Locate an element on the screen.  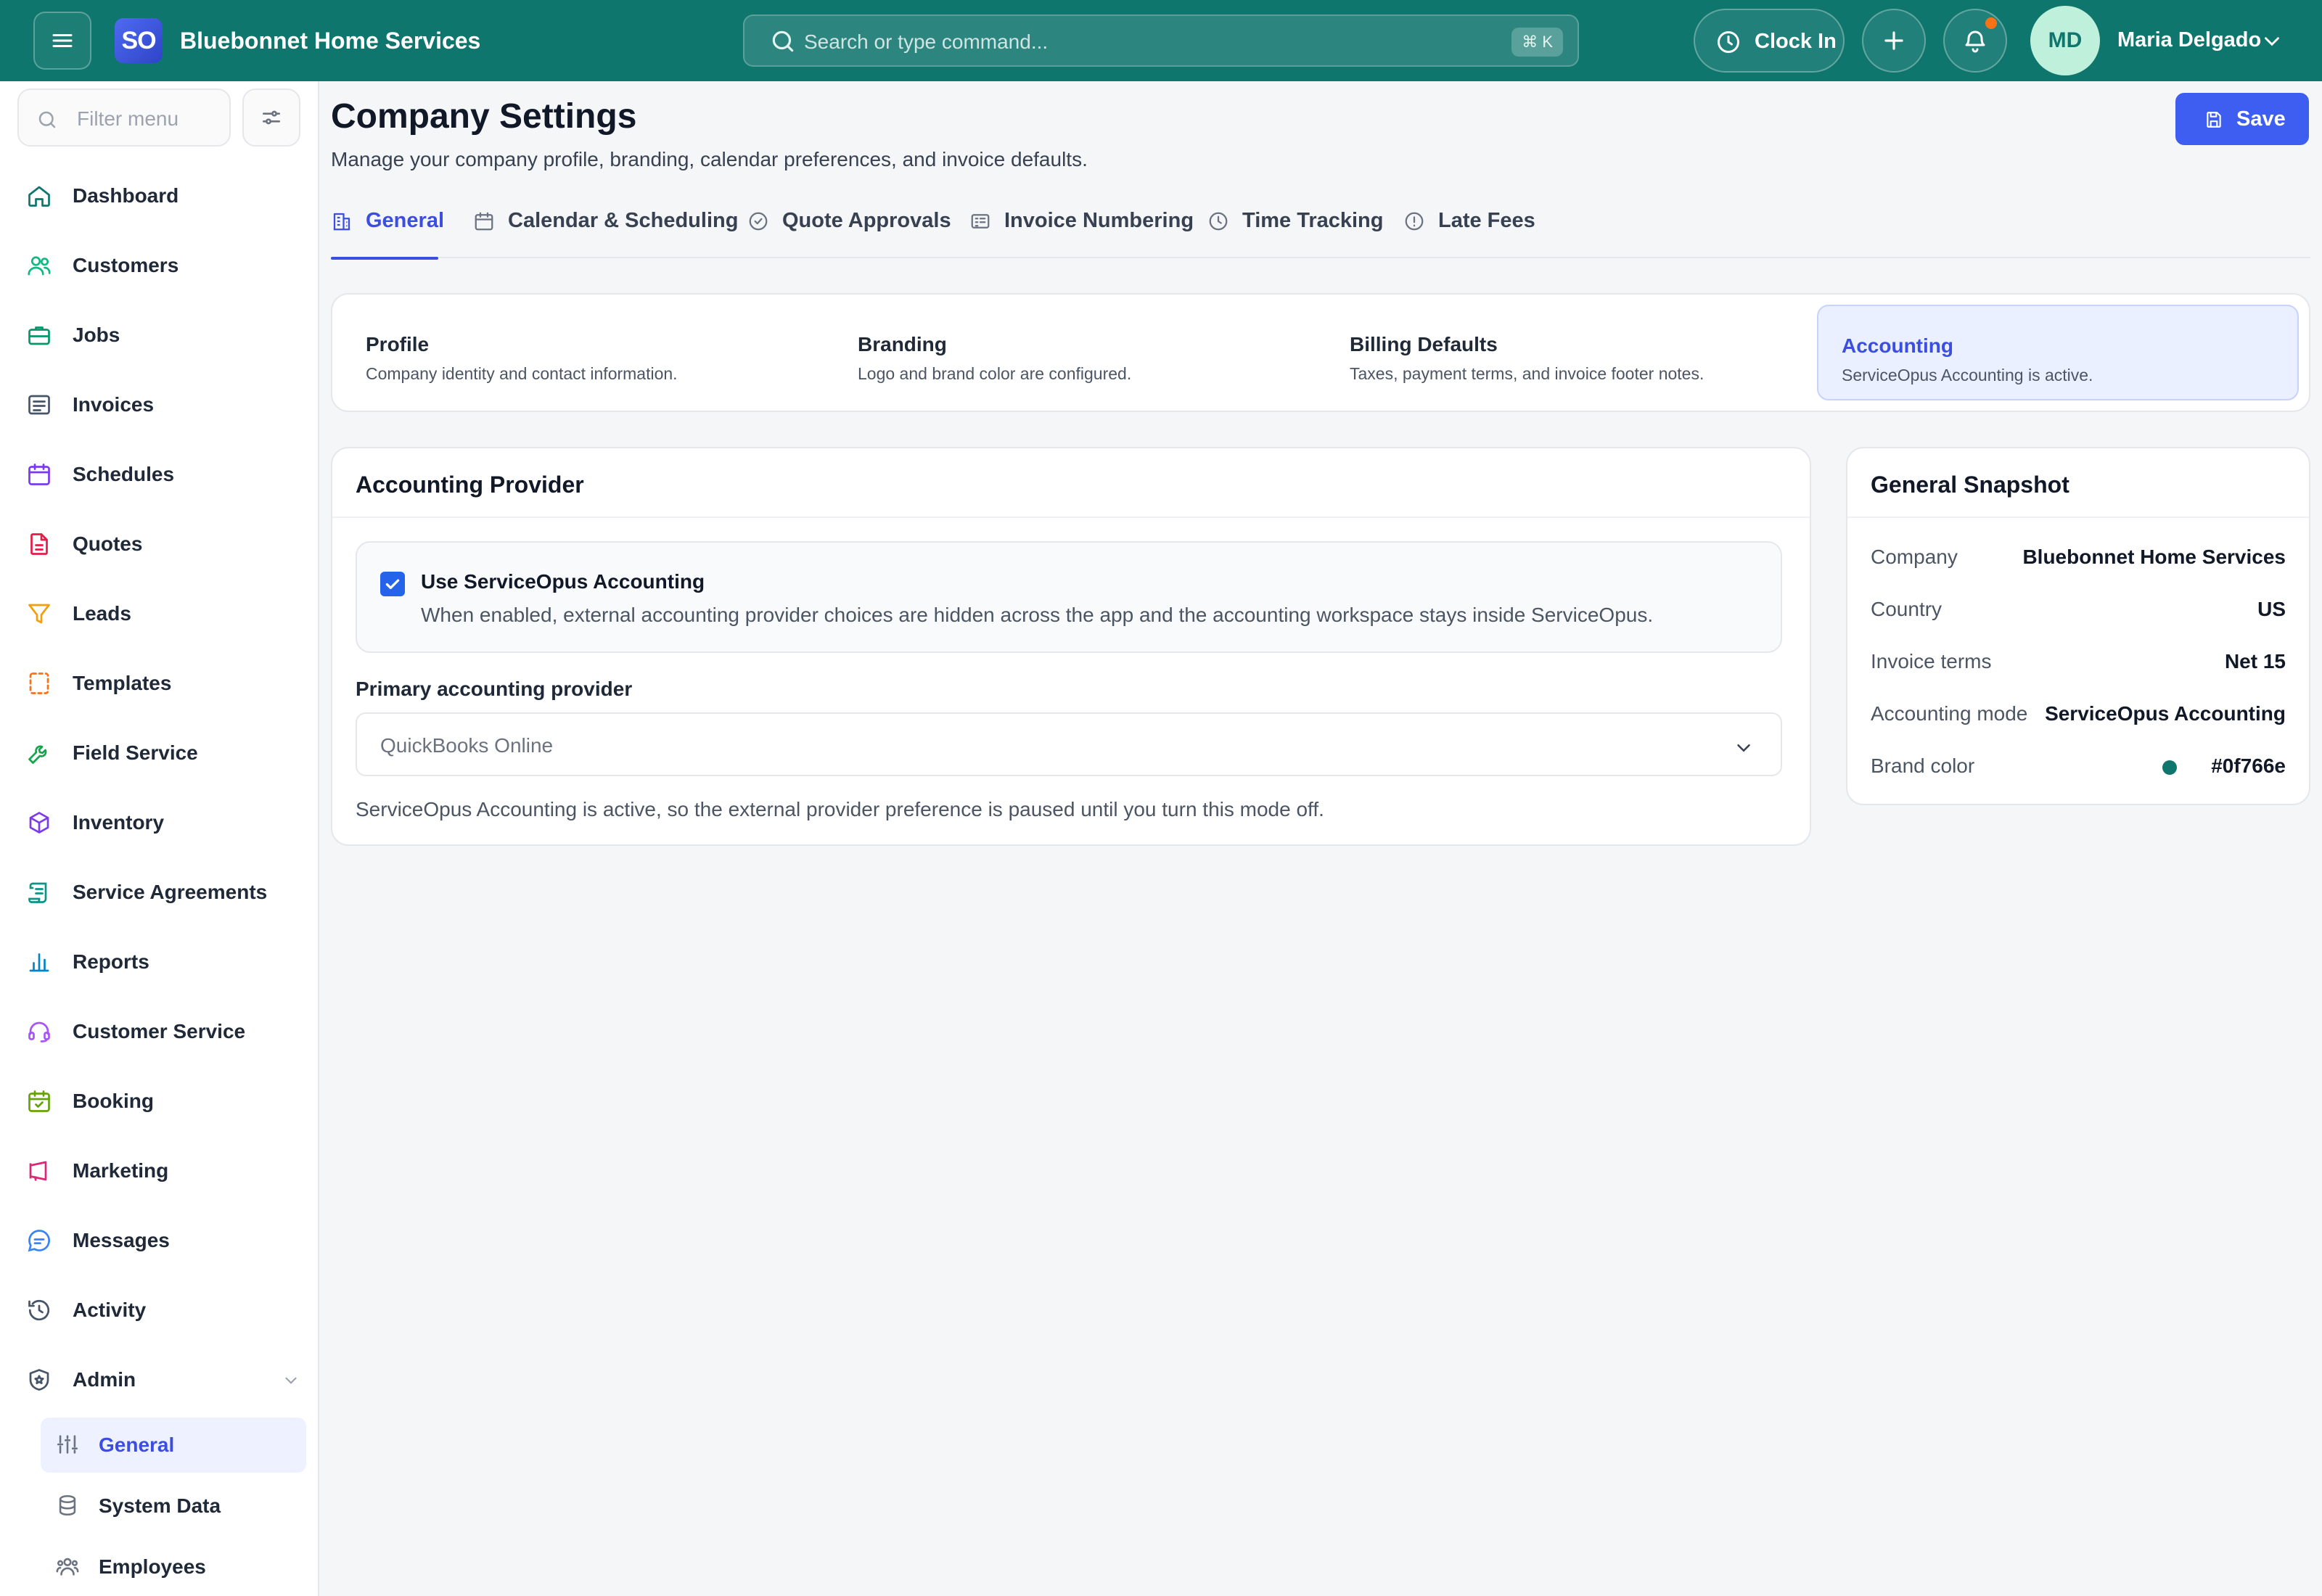
sidebar-item-customers: Customers is located at coordinates (162, 265).